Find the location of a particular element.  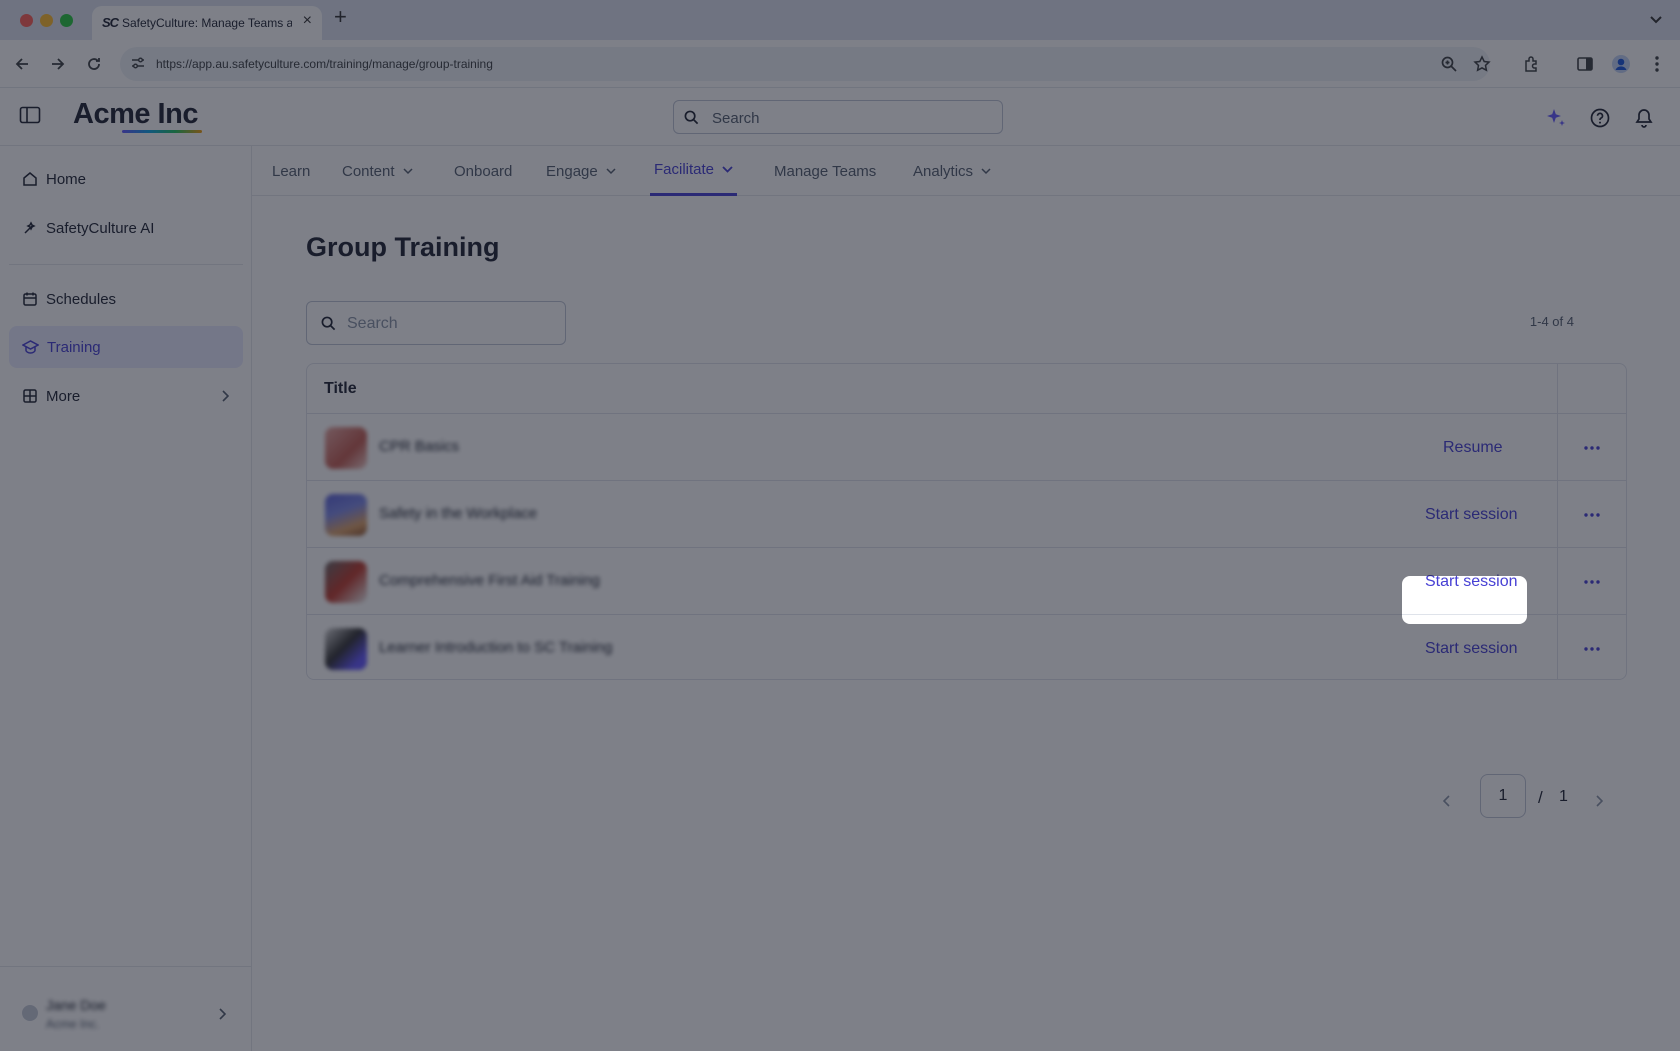

grid-icon is located at coordinates (30, 396).